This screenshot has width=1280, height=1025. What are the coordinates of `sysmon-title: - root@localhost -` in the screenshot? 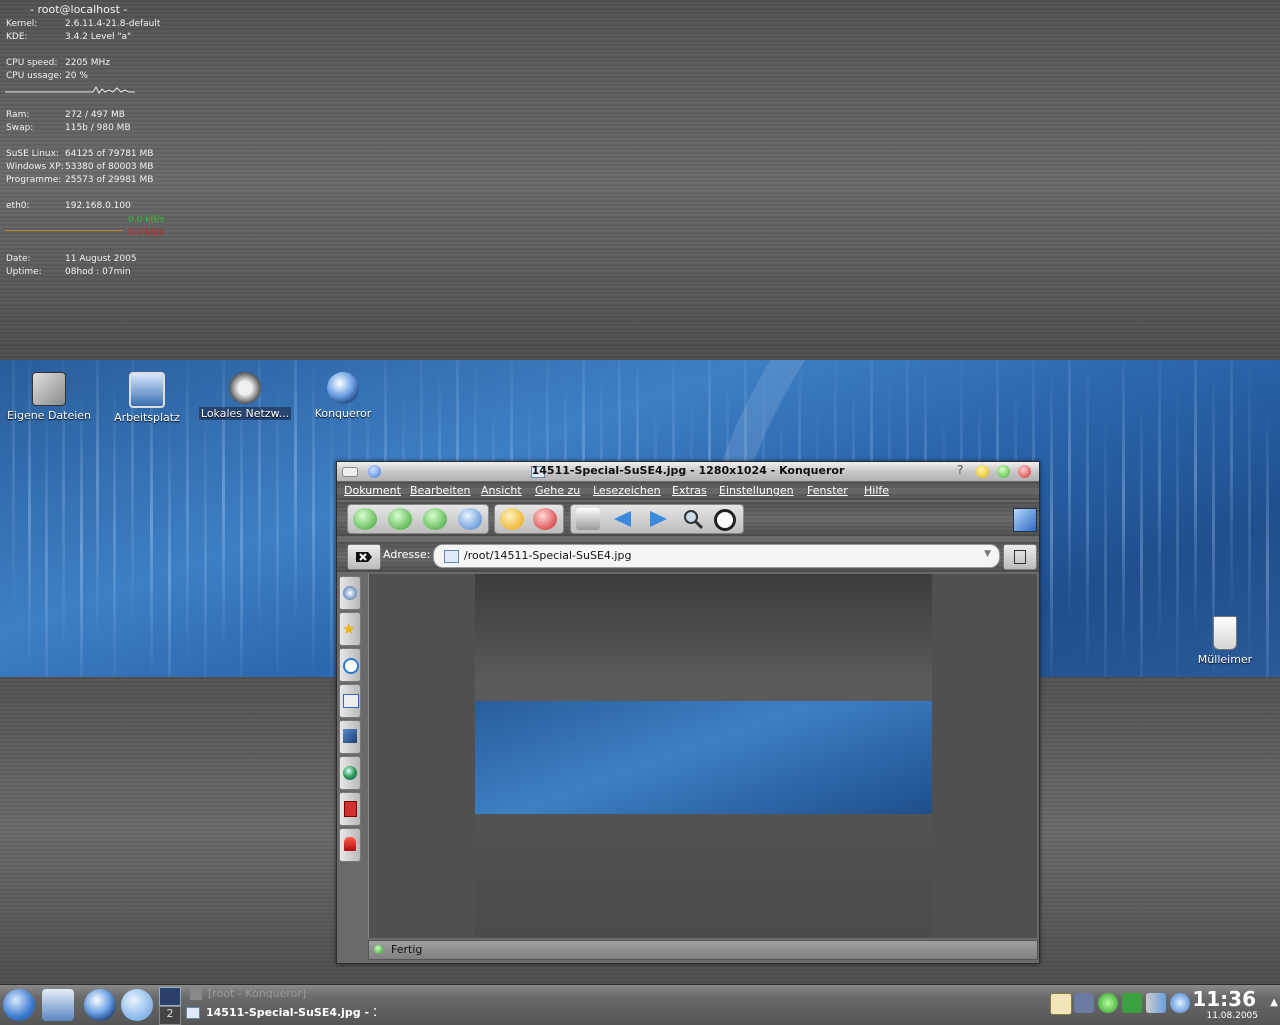 It's located at (79, 9).